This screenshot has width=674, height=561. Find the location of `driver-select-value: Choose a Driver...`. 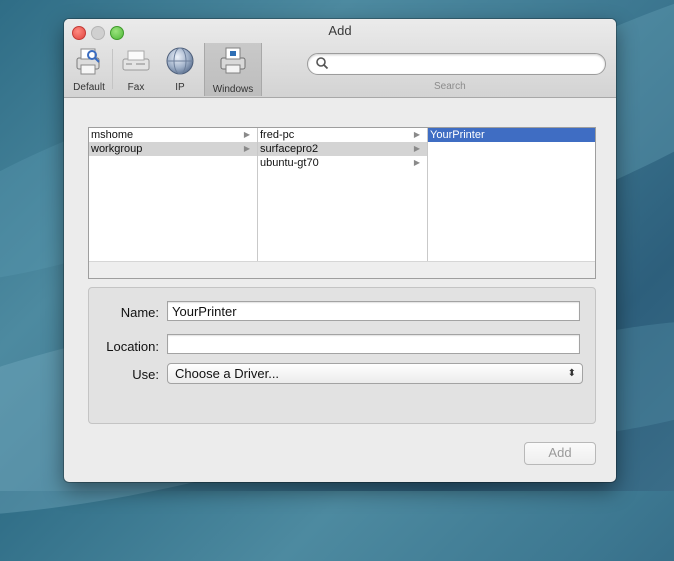

driver-select-value: Choose a Driver... is located at coordinates (227, 373).